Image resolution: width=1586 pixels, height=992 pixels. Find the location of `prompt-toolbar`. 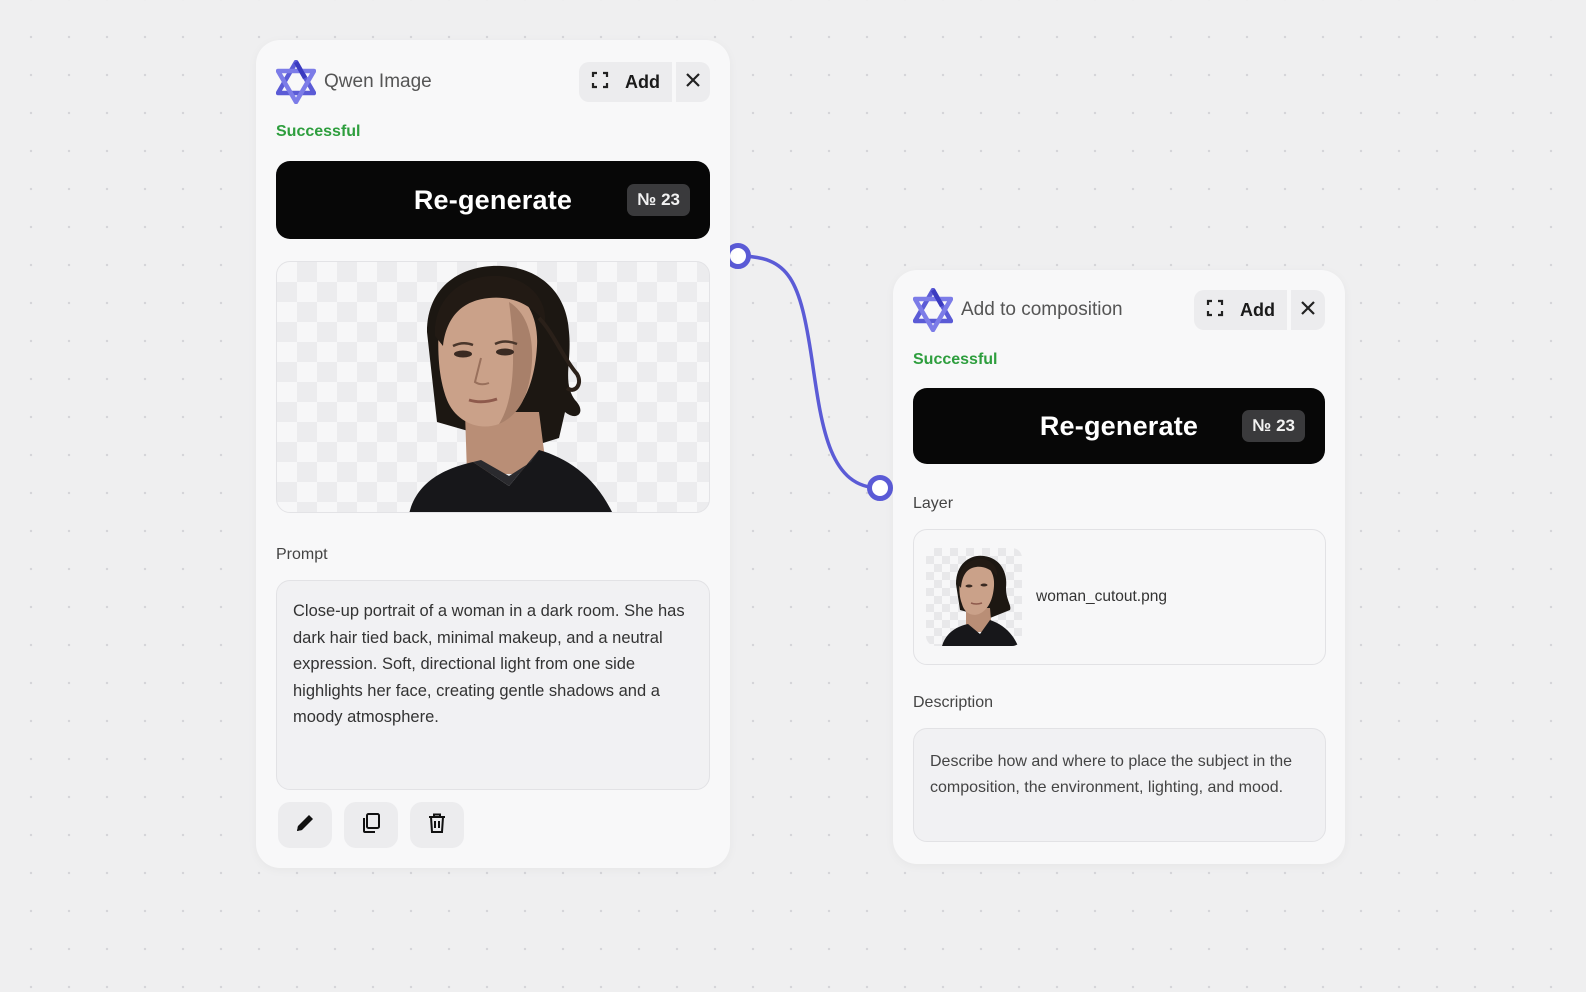

prompt-toolbar is located at coordinates (371, 825).